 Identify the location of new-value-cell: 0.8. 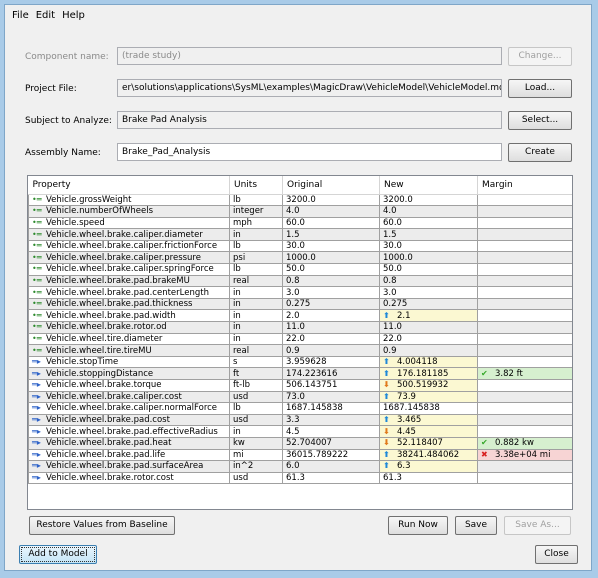
(428, 281).